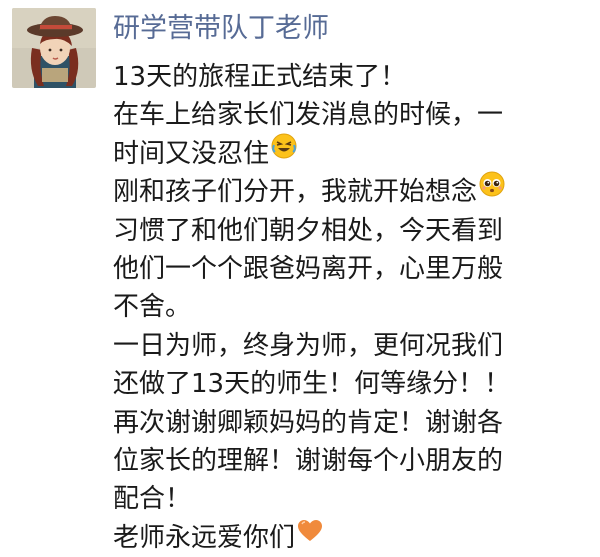 The width and height of the screenshot is (600, 557). Describe the element at coordinates (152, 307) in the screenshot. I see `post-line: 不舍。` at that location.